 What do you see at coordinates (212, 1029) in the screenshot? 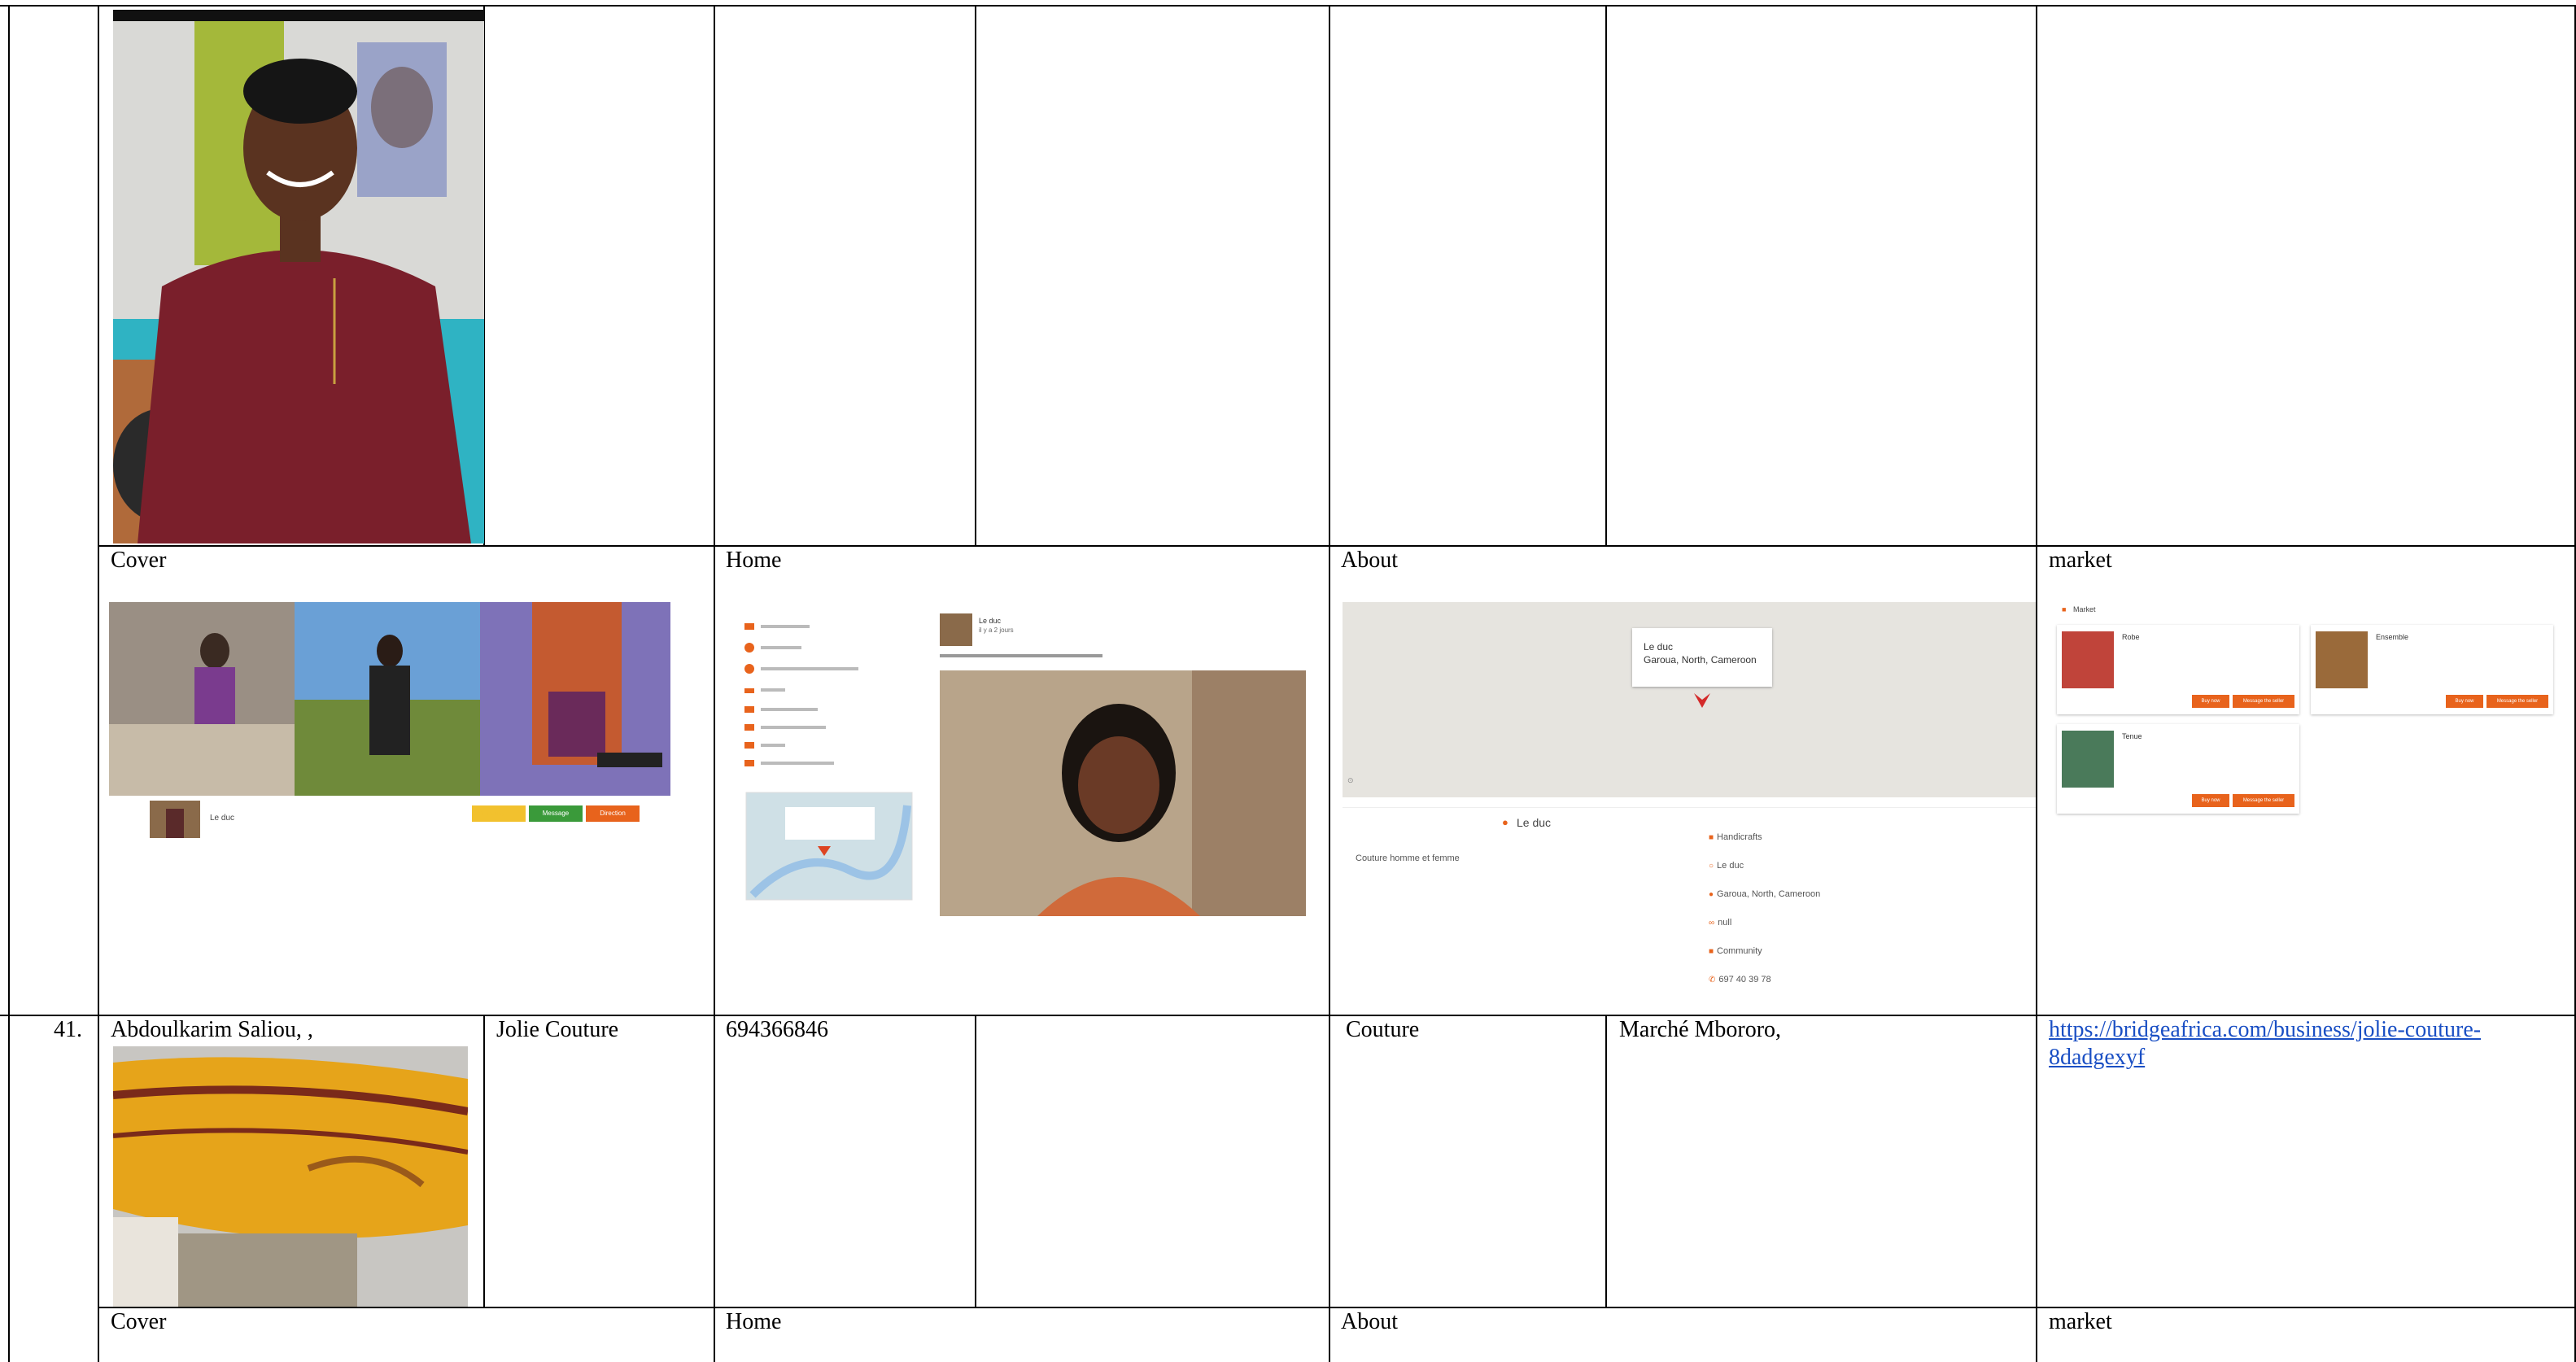
I see `owner-name: Abdoulkarim Saliou, ,` at bounding box center [212, 1029].